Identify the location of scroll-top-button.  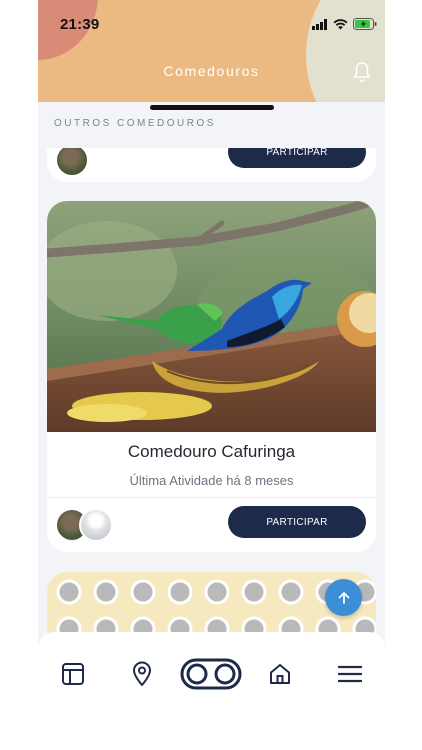
(343, 597).